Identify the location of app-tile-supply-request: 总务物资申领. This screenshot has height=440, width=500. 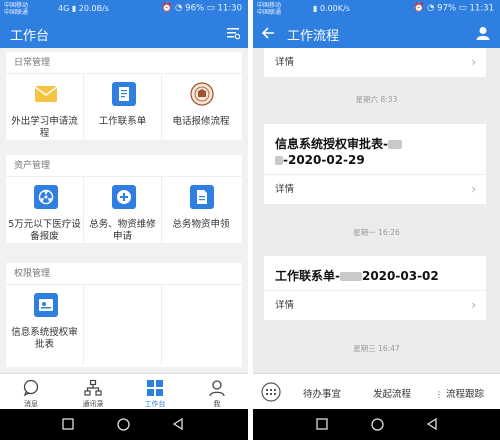
(201, 210).